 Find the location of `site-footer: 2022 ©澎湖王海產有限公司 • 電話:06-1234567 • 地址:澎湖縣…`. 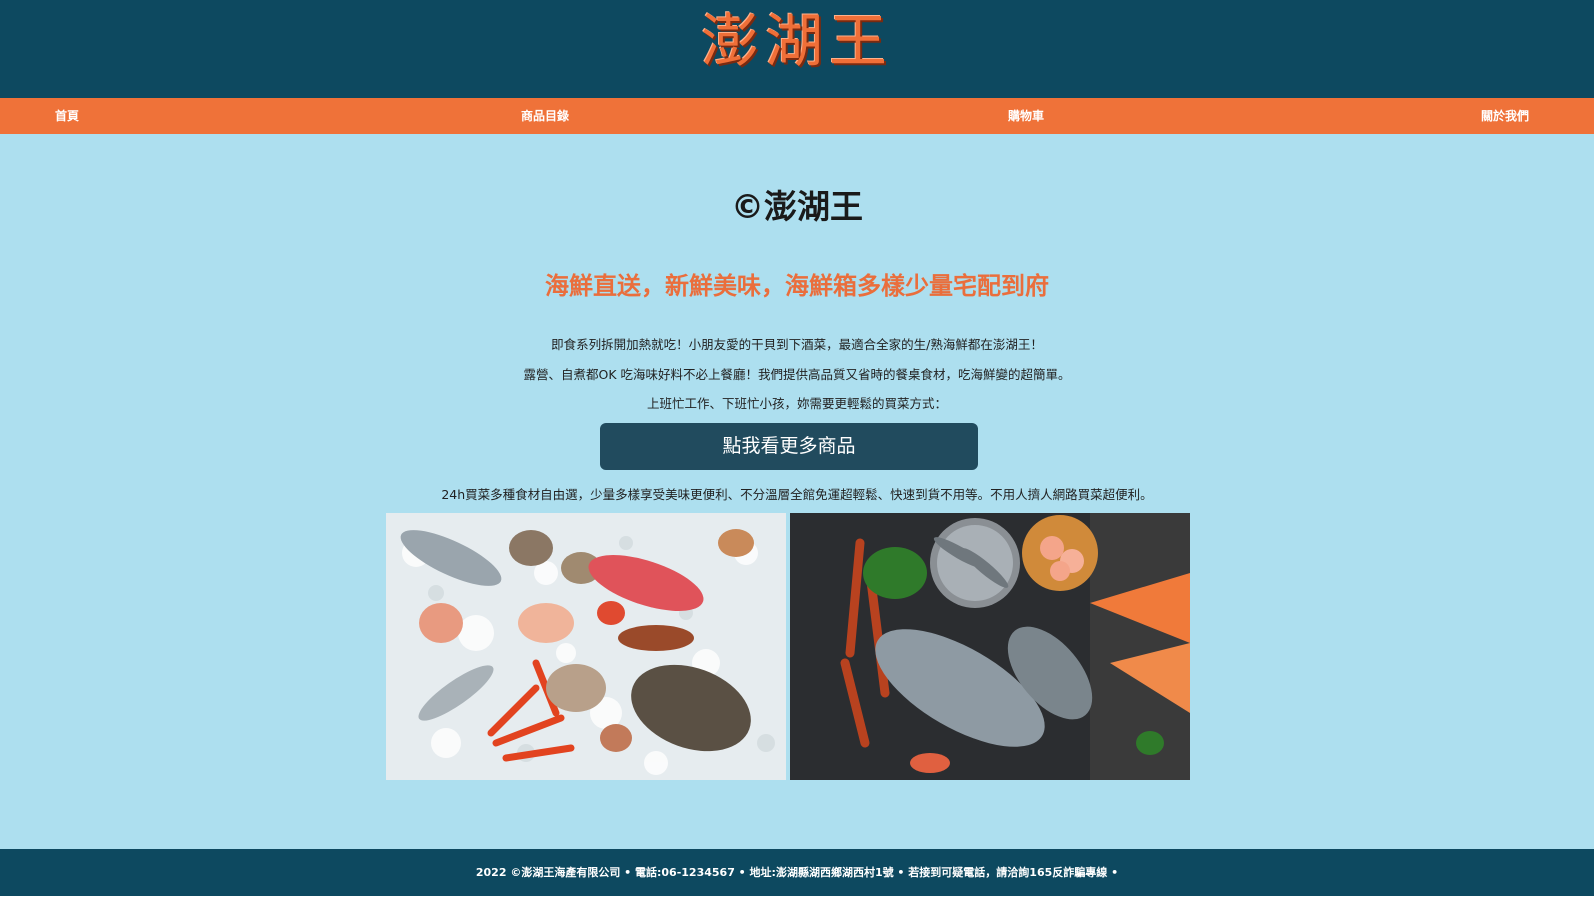

site-footer: 2022 ©澎湖王海產有限公司 • 電話:06-1234567 • 地址:澎湖縣… is located at coordinates (797, 872).